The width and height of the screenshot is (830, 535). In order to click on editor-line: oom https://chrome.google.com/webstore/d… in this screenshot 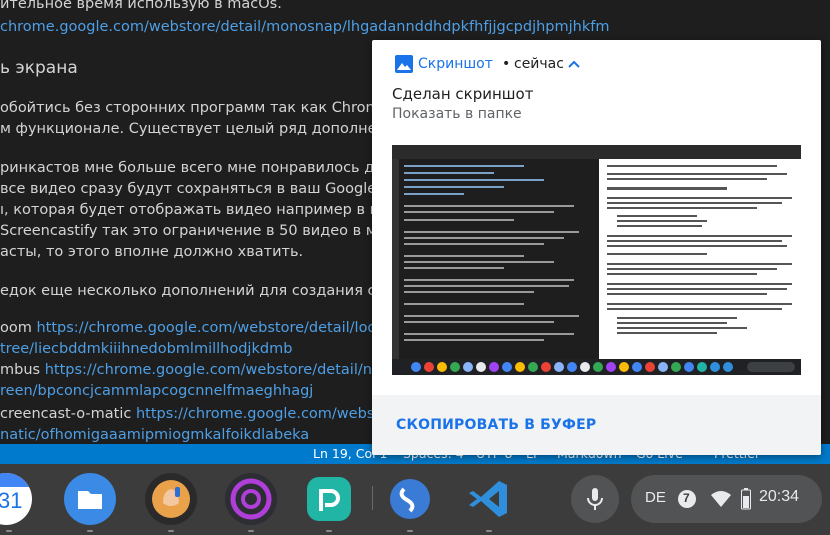, I will do `click(195, 328)`.